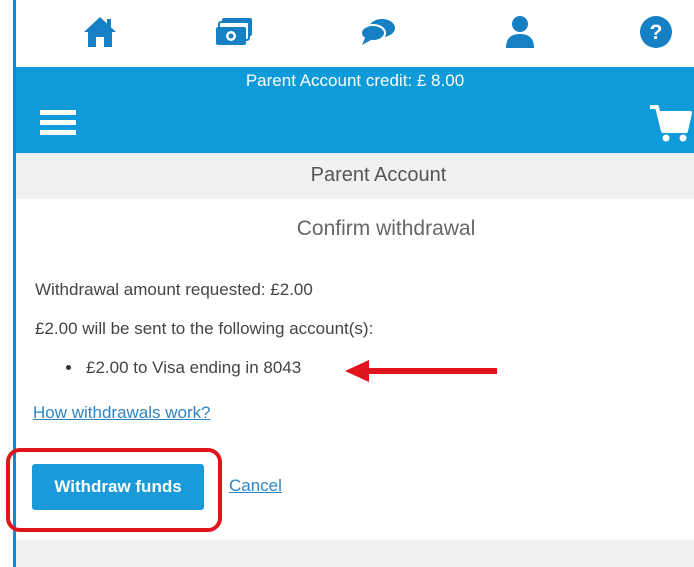  Describe the element at coordinates (255, 486) in the screenshot. I see `cancel-link: Cancel` at that location.